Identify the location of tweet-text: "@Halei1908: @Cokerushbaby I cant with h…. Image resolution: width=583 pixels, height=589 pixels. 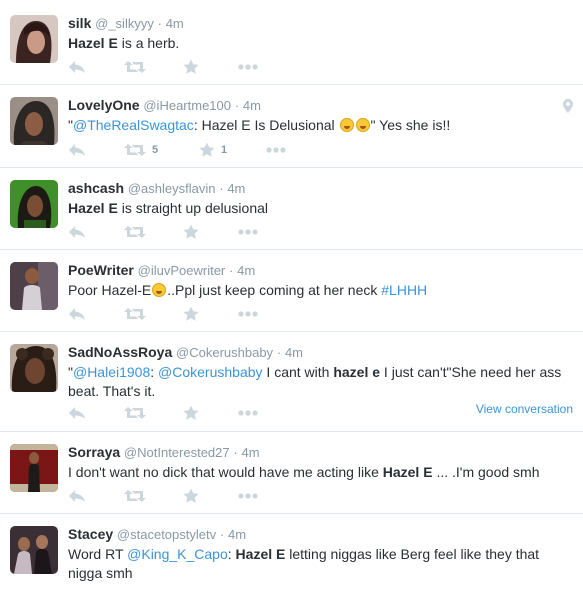
(321, 382).